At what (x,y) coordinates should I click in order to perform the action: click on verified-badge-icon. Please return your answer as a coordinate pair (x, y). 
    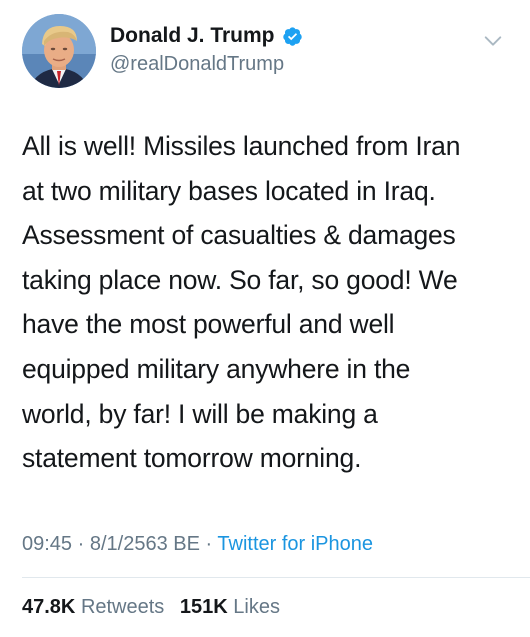
    Looking at the image, I should click on (292, 36).